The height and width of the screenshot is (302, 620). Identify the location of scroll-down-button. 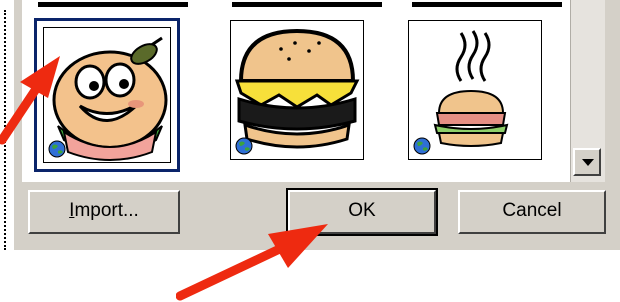
(587, 162).